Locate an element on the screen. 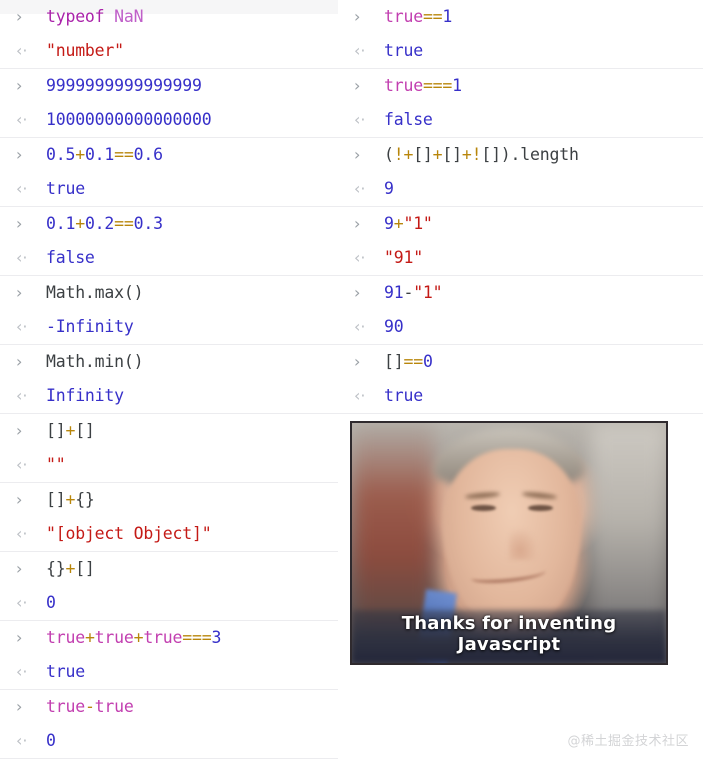  code-token: "91" is located at coordinates (403, 257).